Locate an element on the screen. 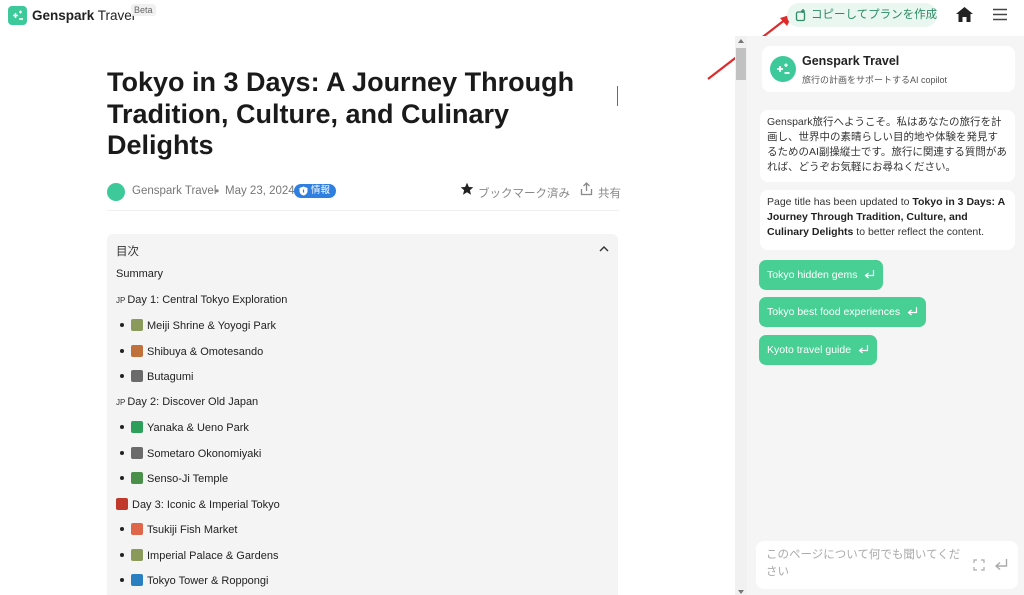  brand-suffix: Travel is located at coordinates (116, 15).